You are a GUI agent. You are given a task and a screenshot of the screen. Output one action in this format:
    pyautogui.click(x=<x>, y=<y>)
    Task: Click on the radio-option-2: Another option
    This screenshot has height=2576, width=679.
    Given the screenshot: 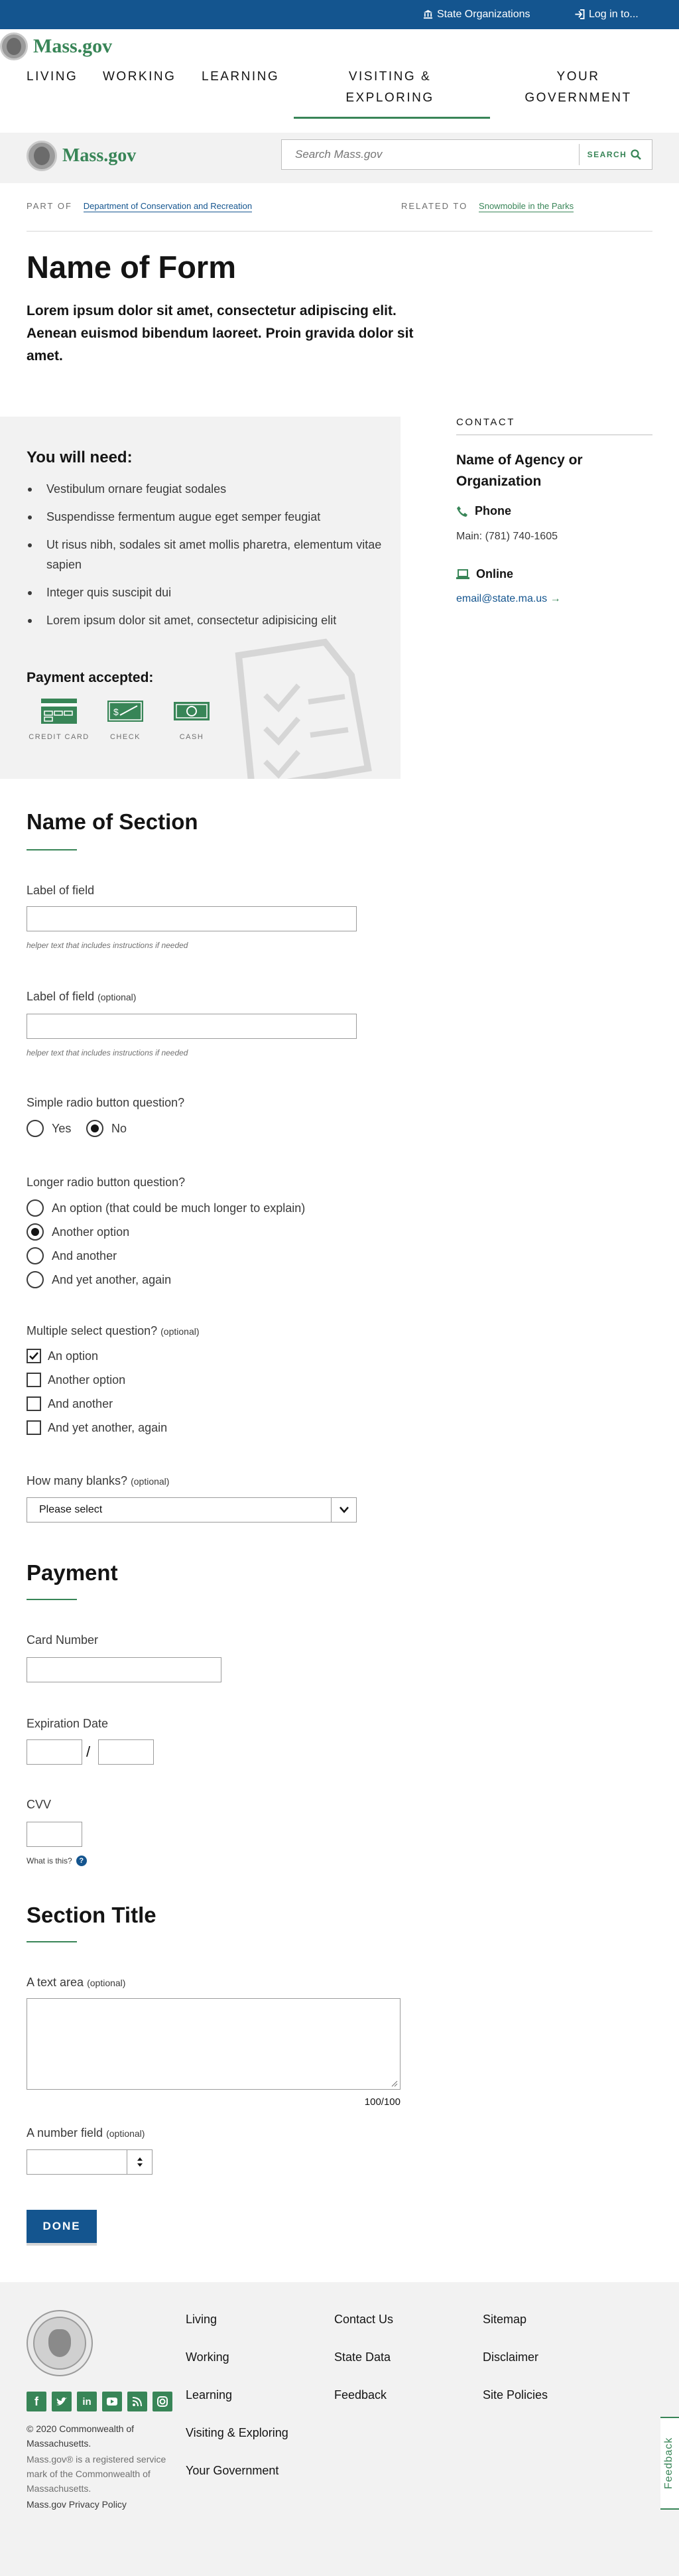 What is the action you would take?
    pyautogui.click(x=78, y=1232)
    